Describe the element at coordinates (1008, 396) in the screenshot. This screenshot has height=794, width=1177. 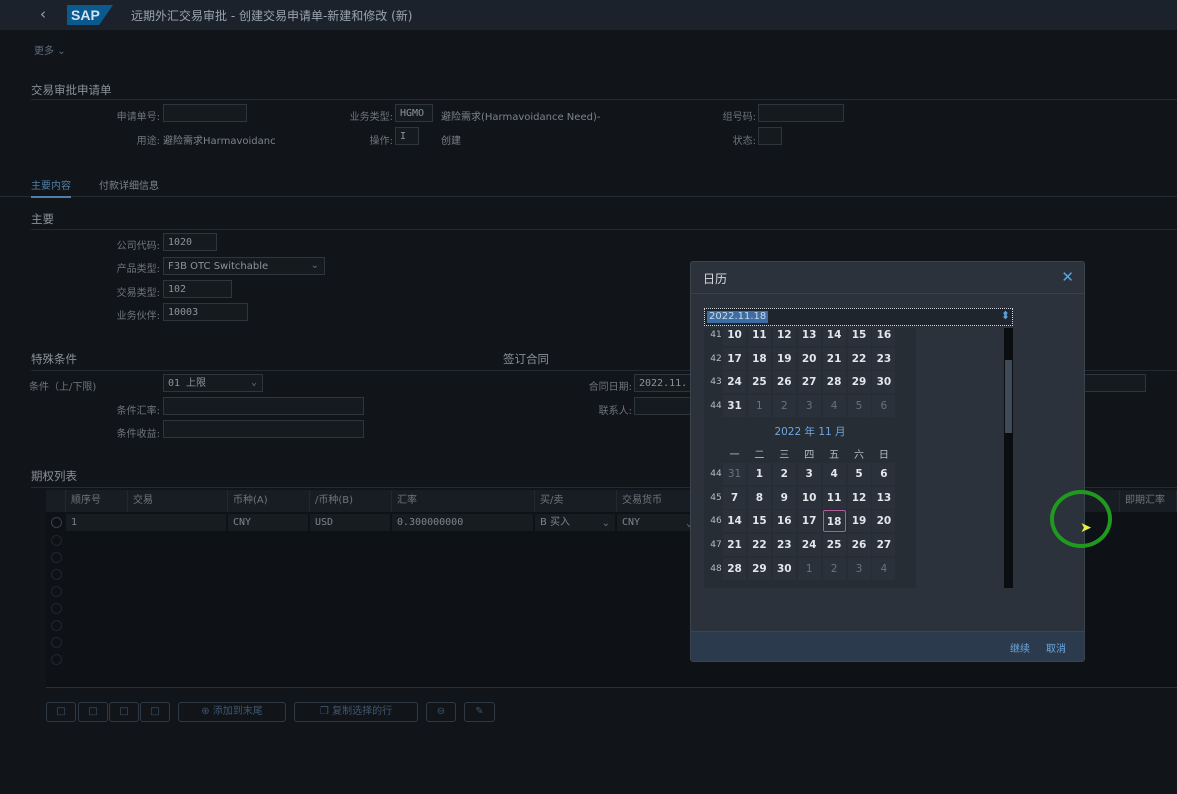
I see `scrollbar-thumb` at that location.